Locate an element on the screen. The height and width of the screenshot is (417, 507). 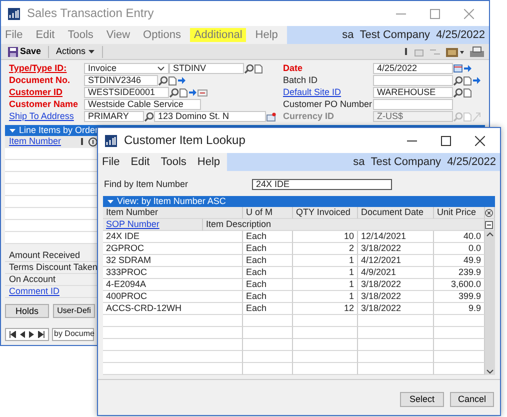
card-icon is located at coordinates (202, 93).